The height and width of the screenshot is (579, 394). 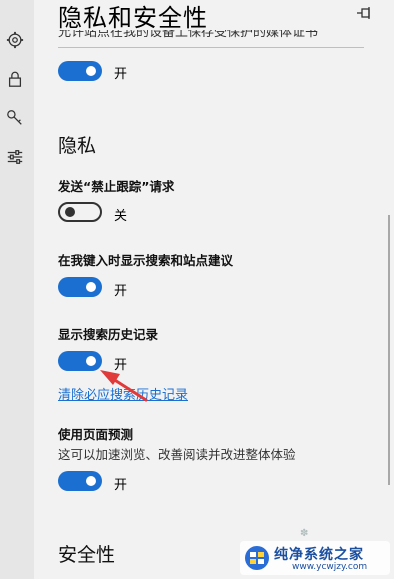 What do you see at coordinates (77, 146) in the screenshot?
I see `privacy-heading: 隐私` at bounding box center [77, 146].